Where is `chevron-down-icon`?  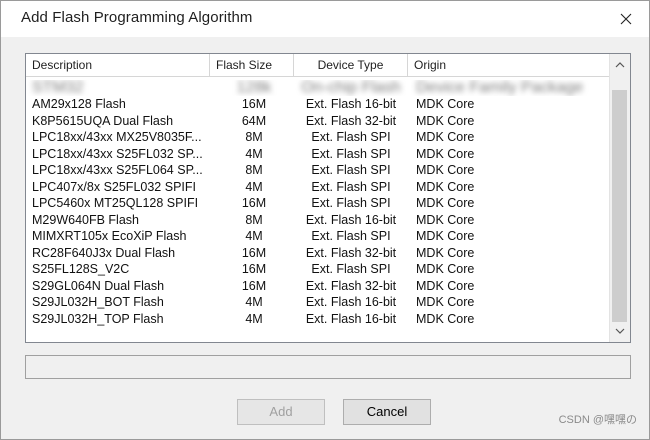 chevron-down-icon is located at coordinates (620, 331).